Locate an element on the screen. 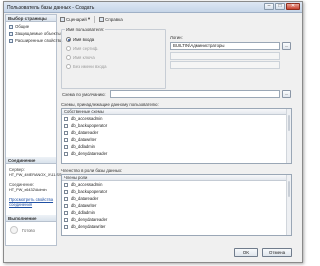 The height and width of the screenshot is (266, 320). window-controls: – □ ✕ is located at coordinates (282, 6).